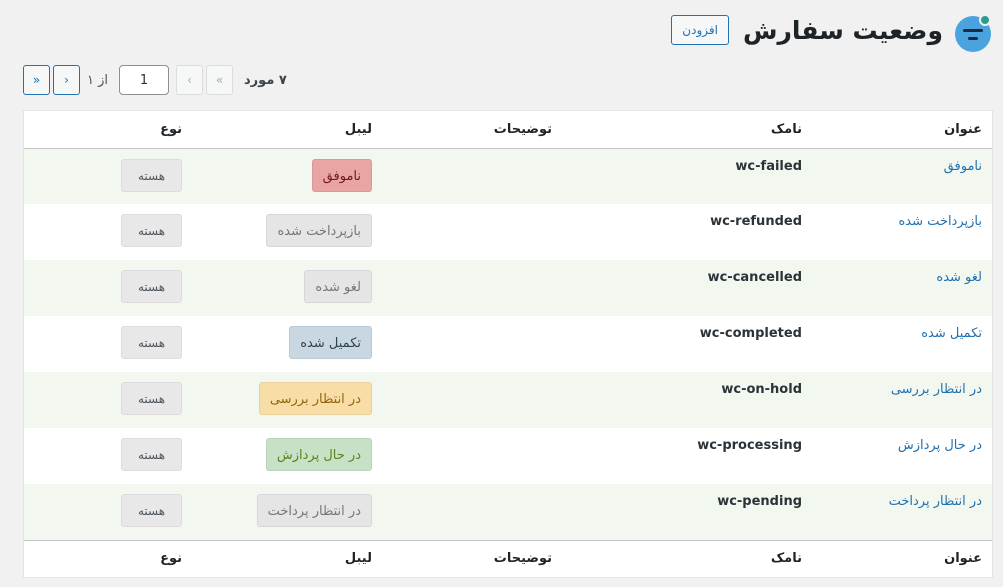  What do you see at coordinates (108, 558) in the screenshot?
I see `column-footer-type: نوع` at bounding box center [108, 558].